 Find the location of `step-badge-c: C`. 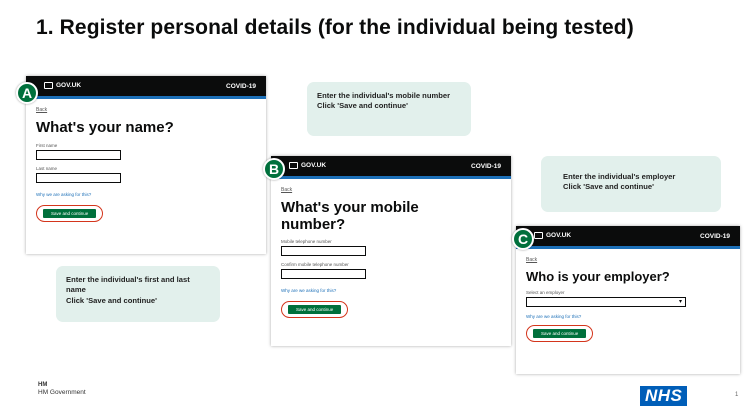

step-badge-c: C is located at coordinates (523, 239).